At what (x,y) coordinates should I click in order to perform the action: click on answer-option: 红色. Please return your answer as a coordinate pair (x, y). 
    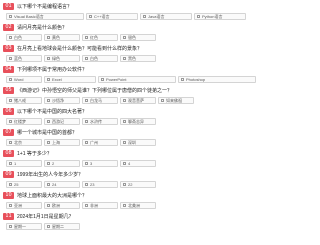
    Looking at the image, I should click on (100, 37).